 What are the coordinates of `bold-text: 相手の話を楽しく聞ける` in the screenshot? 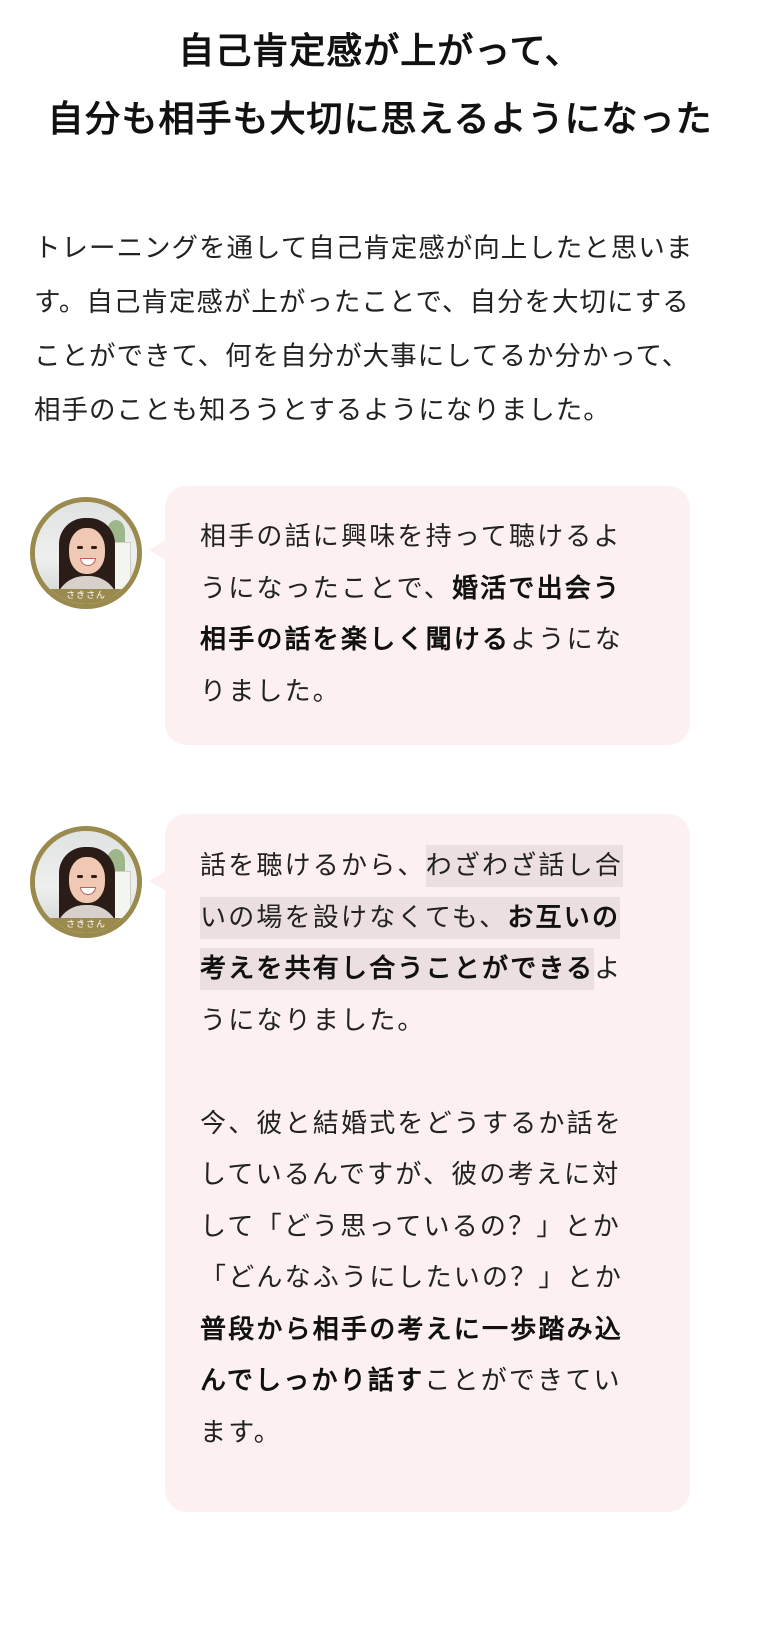 It's located at (355, 640).